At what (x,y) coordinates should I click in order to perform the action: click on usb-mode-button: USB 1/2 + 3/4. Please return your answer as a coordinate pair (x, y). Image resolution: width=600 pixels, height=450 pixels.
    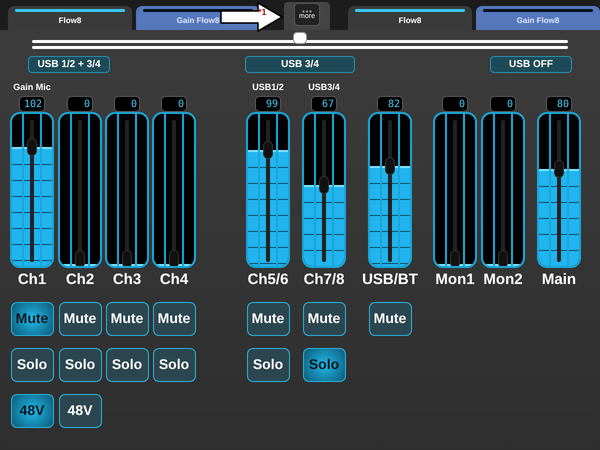
    Looking at the image, I should click on (69, 64).